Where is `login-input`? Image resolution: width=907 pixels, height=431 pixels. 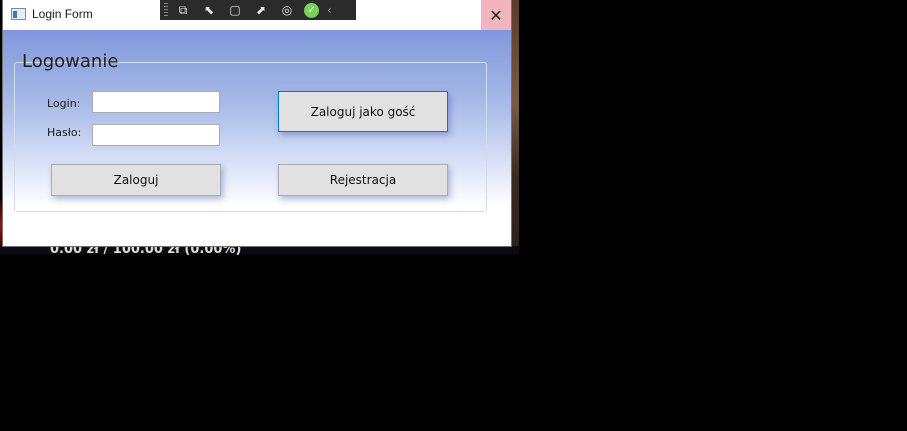
login-input is located at coordinates (156, 102).